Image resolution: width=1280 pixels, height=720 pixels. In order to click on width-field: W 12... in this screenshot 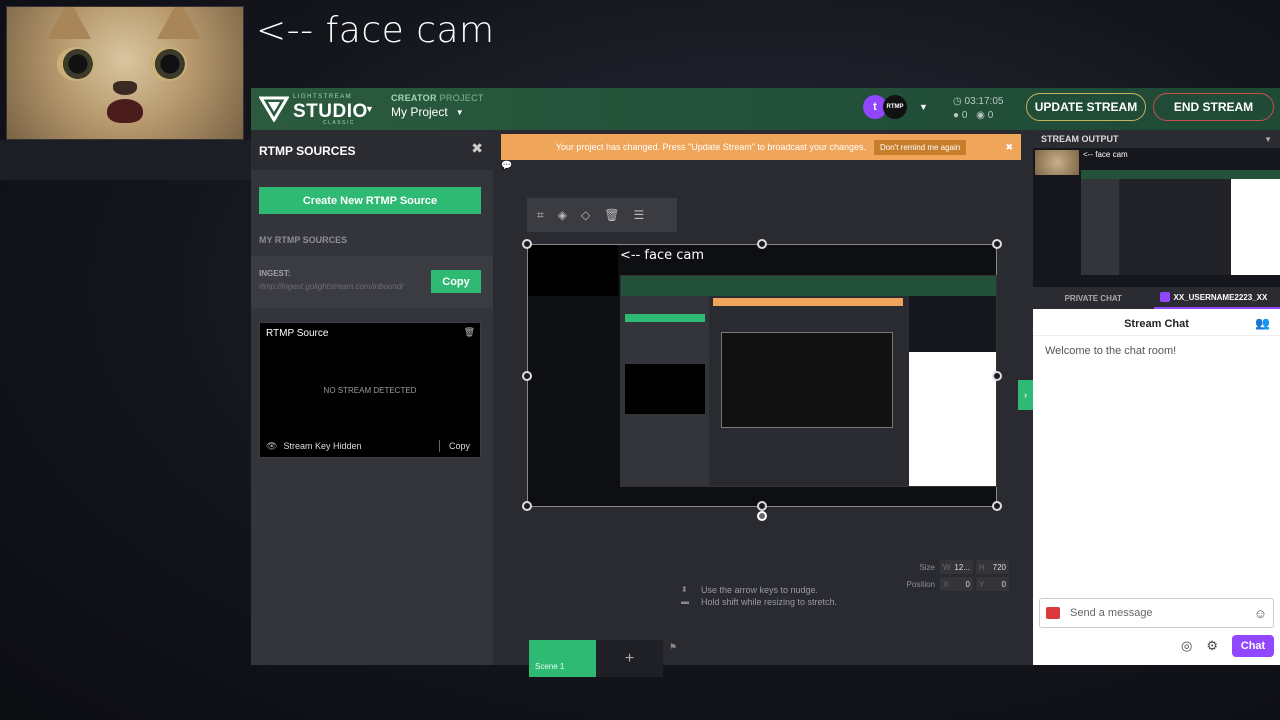, I will do `click(956, 567)`.